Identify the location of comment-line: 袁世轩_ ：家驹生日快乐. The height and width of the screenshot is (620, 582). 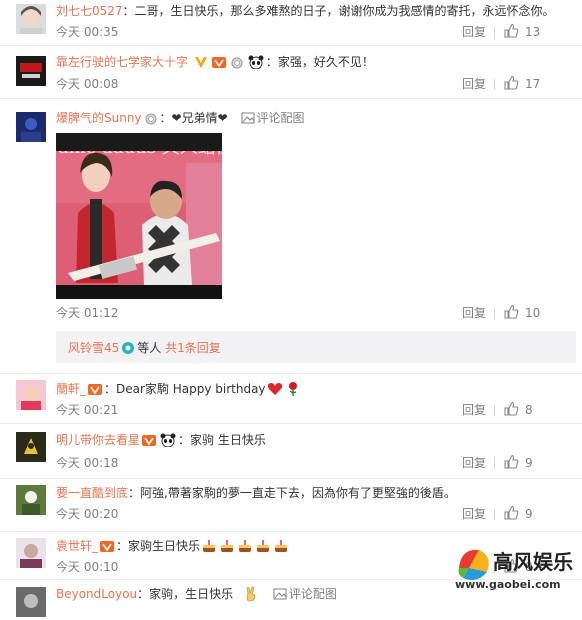
(173, 546).